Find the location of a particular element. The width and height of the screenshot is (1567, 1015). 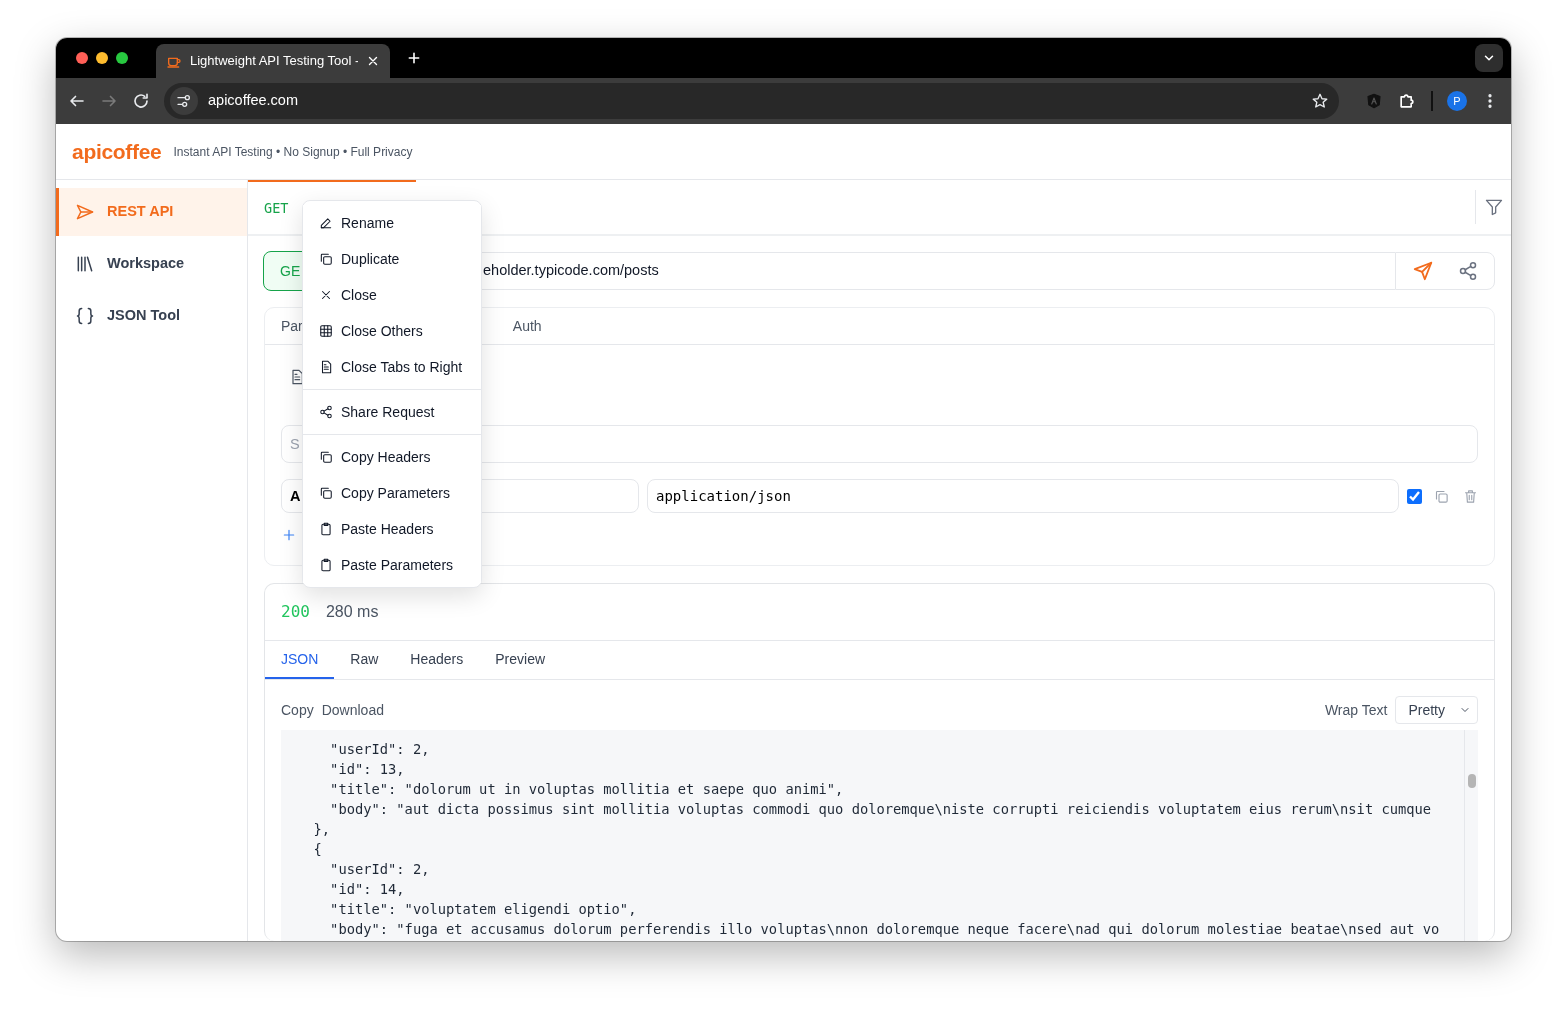

code-line: "title": "voluptatem eligendi optio", is located at coordinates (483, 909).